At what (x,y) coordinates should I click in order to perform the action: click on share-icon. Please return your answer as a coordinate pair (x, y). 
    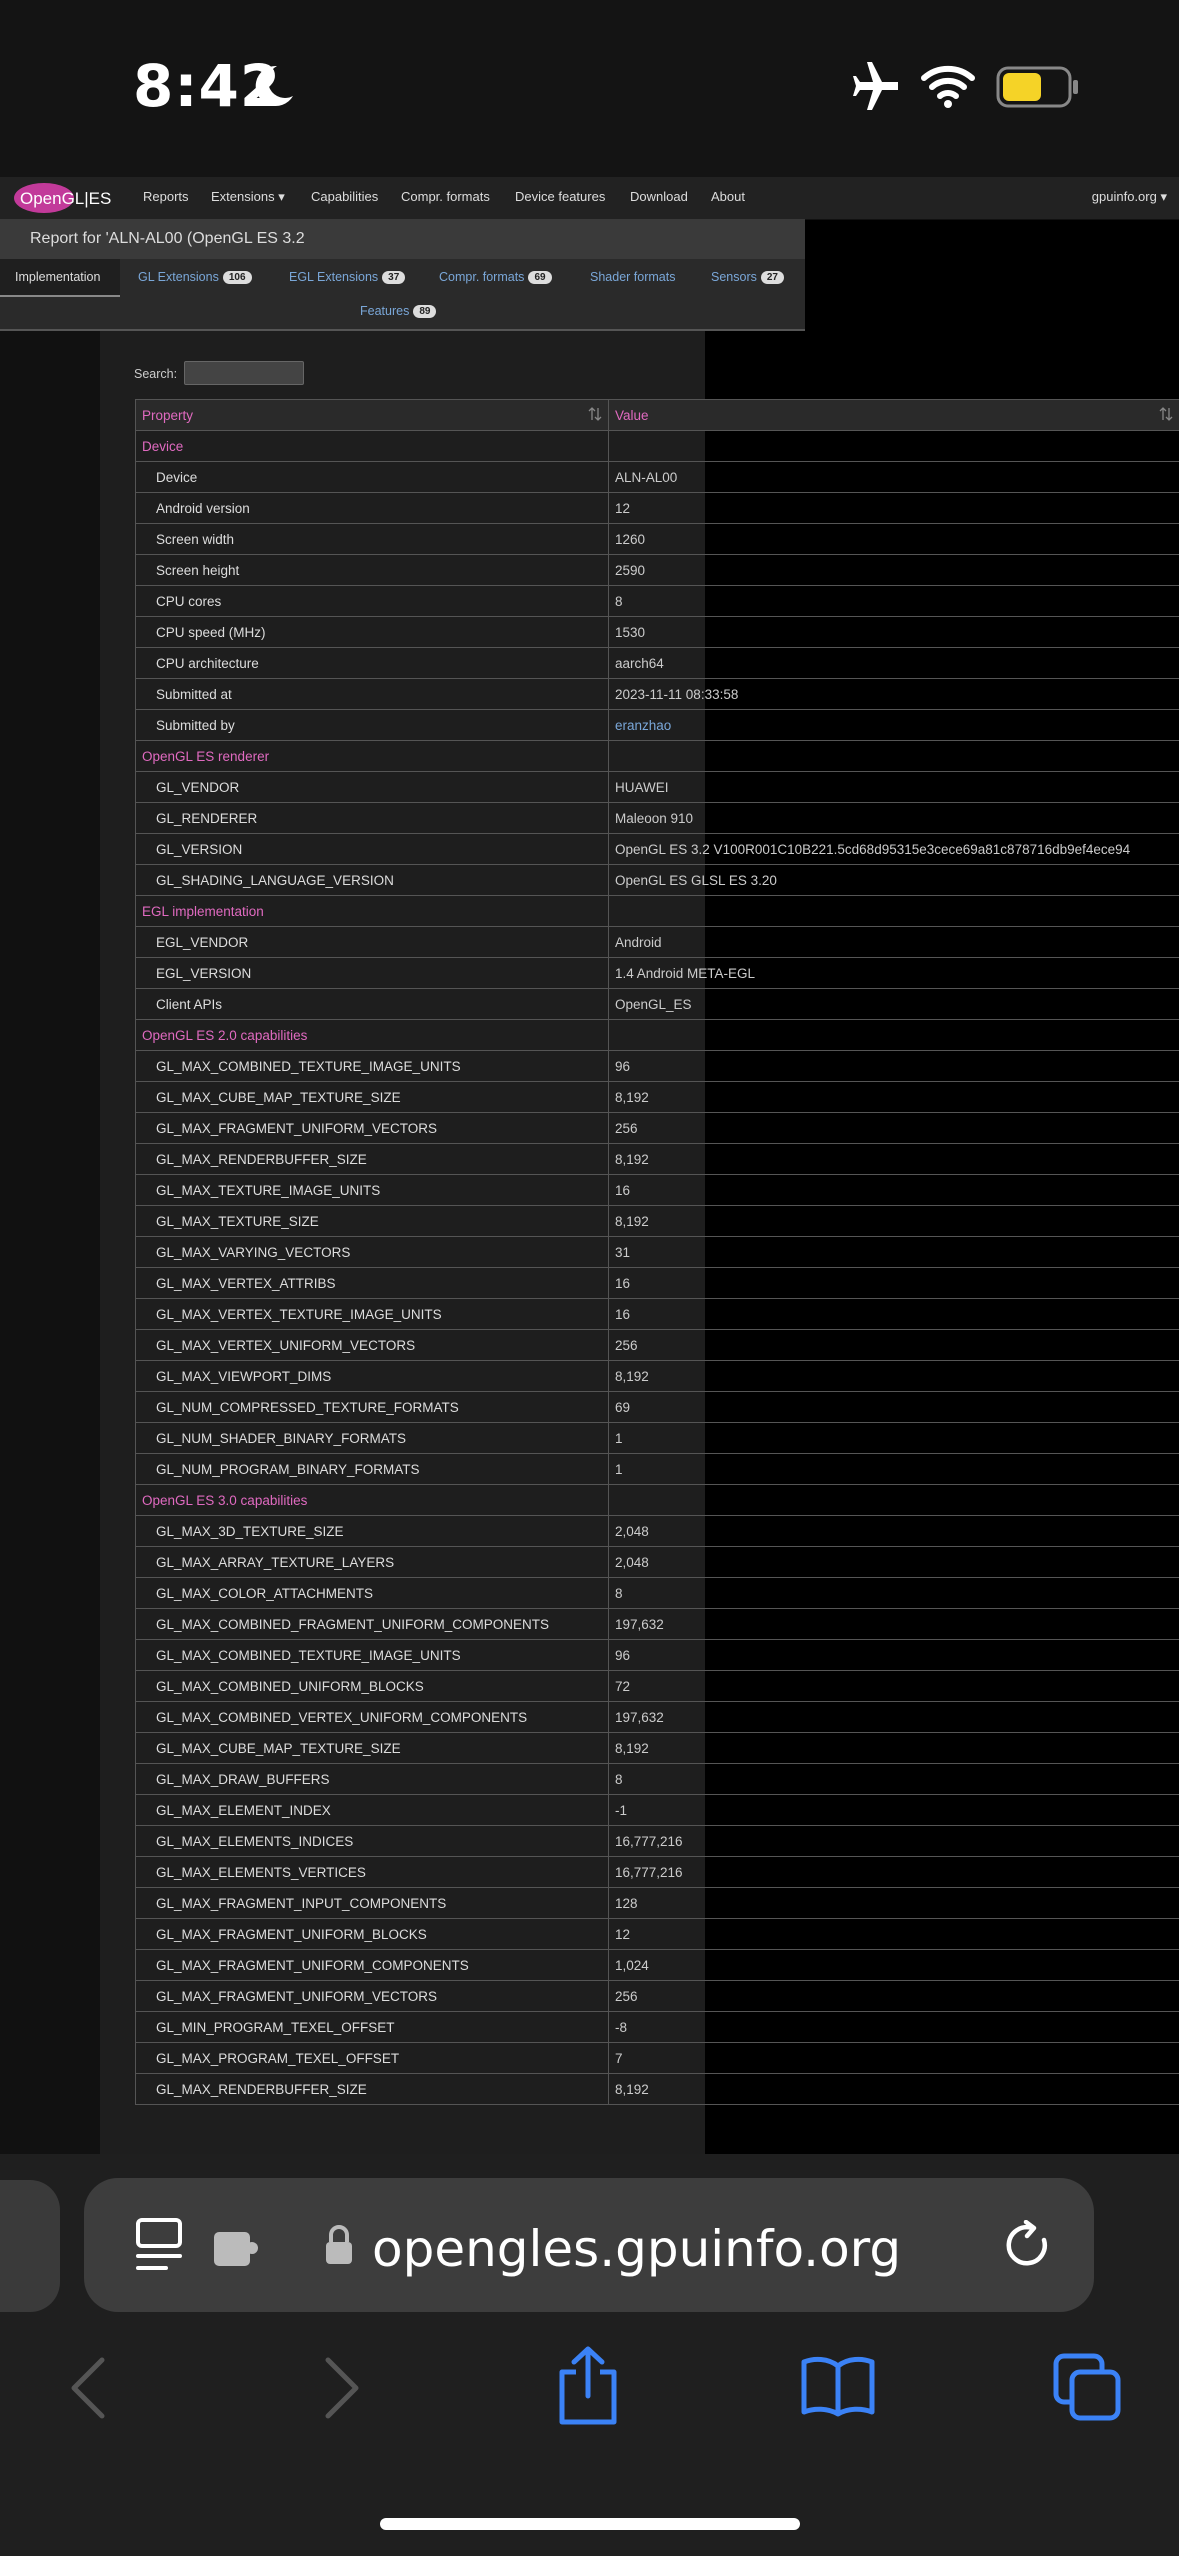
    Looking at the image, I should click on (588, 2386).